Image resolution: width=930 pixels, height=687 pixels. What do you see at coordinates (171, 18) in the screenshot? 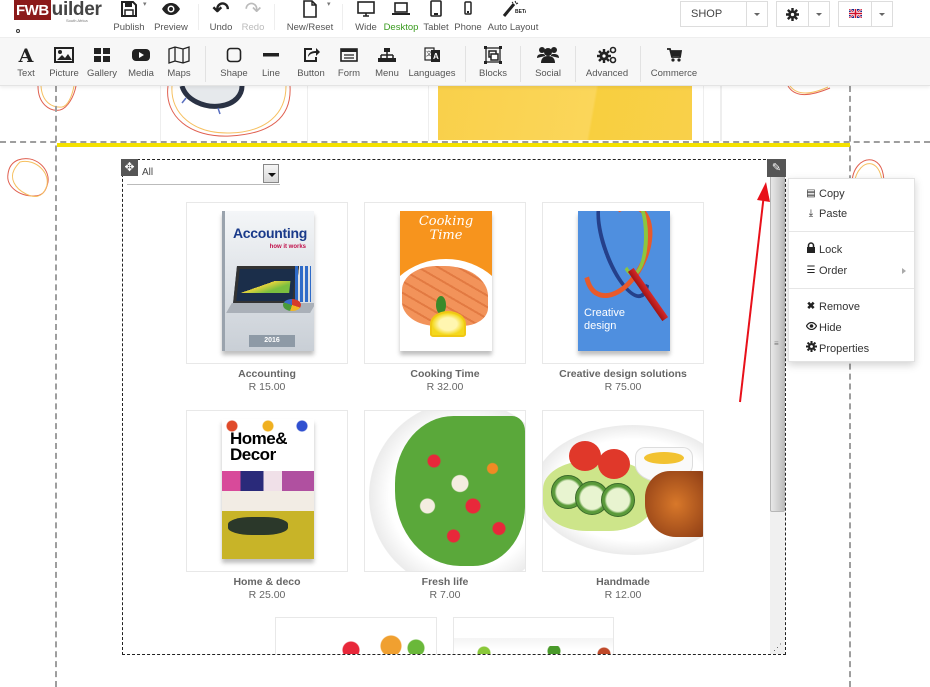
I see `preview-button: Preview` at bounding box center [171, 18].